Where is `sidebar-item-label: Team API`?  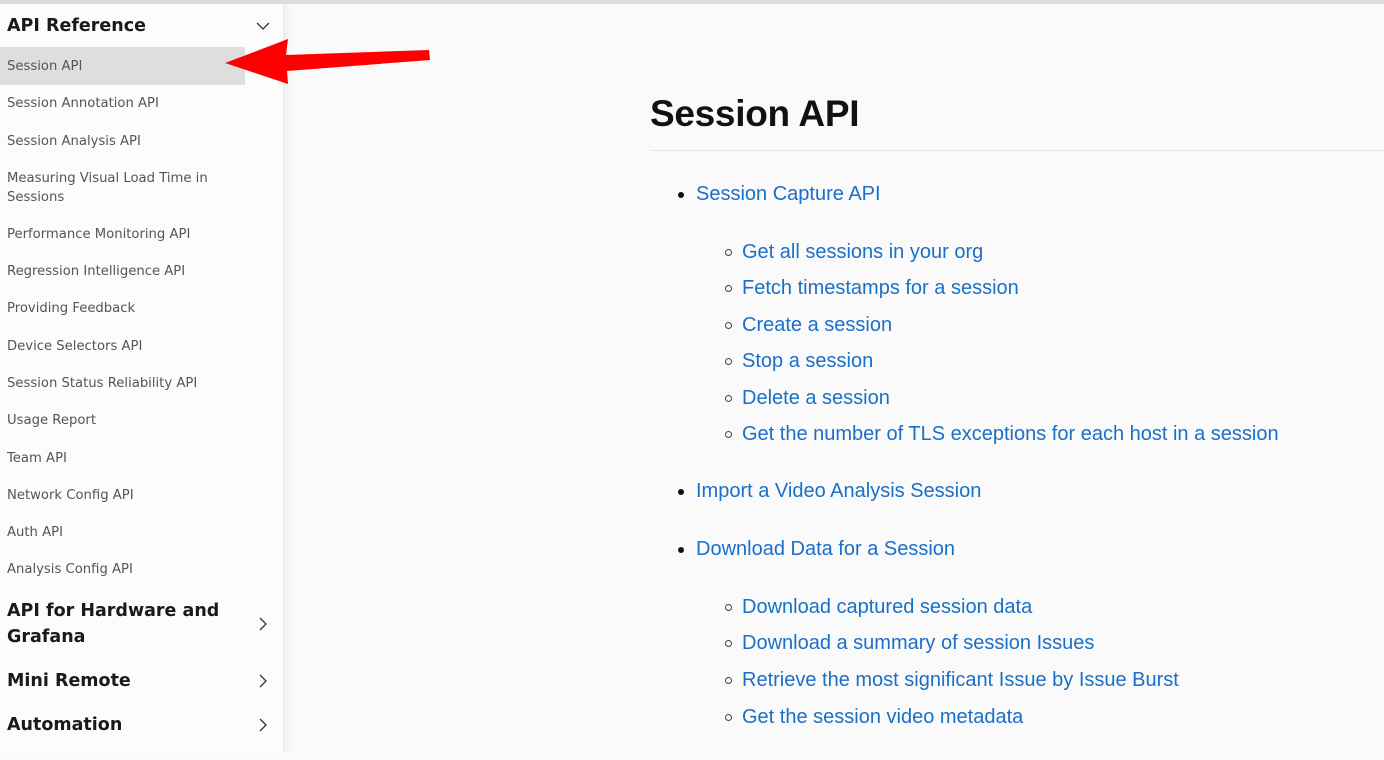 sidebar-item-label: Team API is located at coordinates (37, 458).